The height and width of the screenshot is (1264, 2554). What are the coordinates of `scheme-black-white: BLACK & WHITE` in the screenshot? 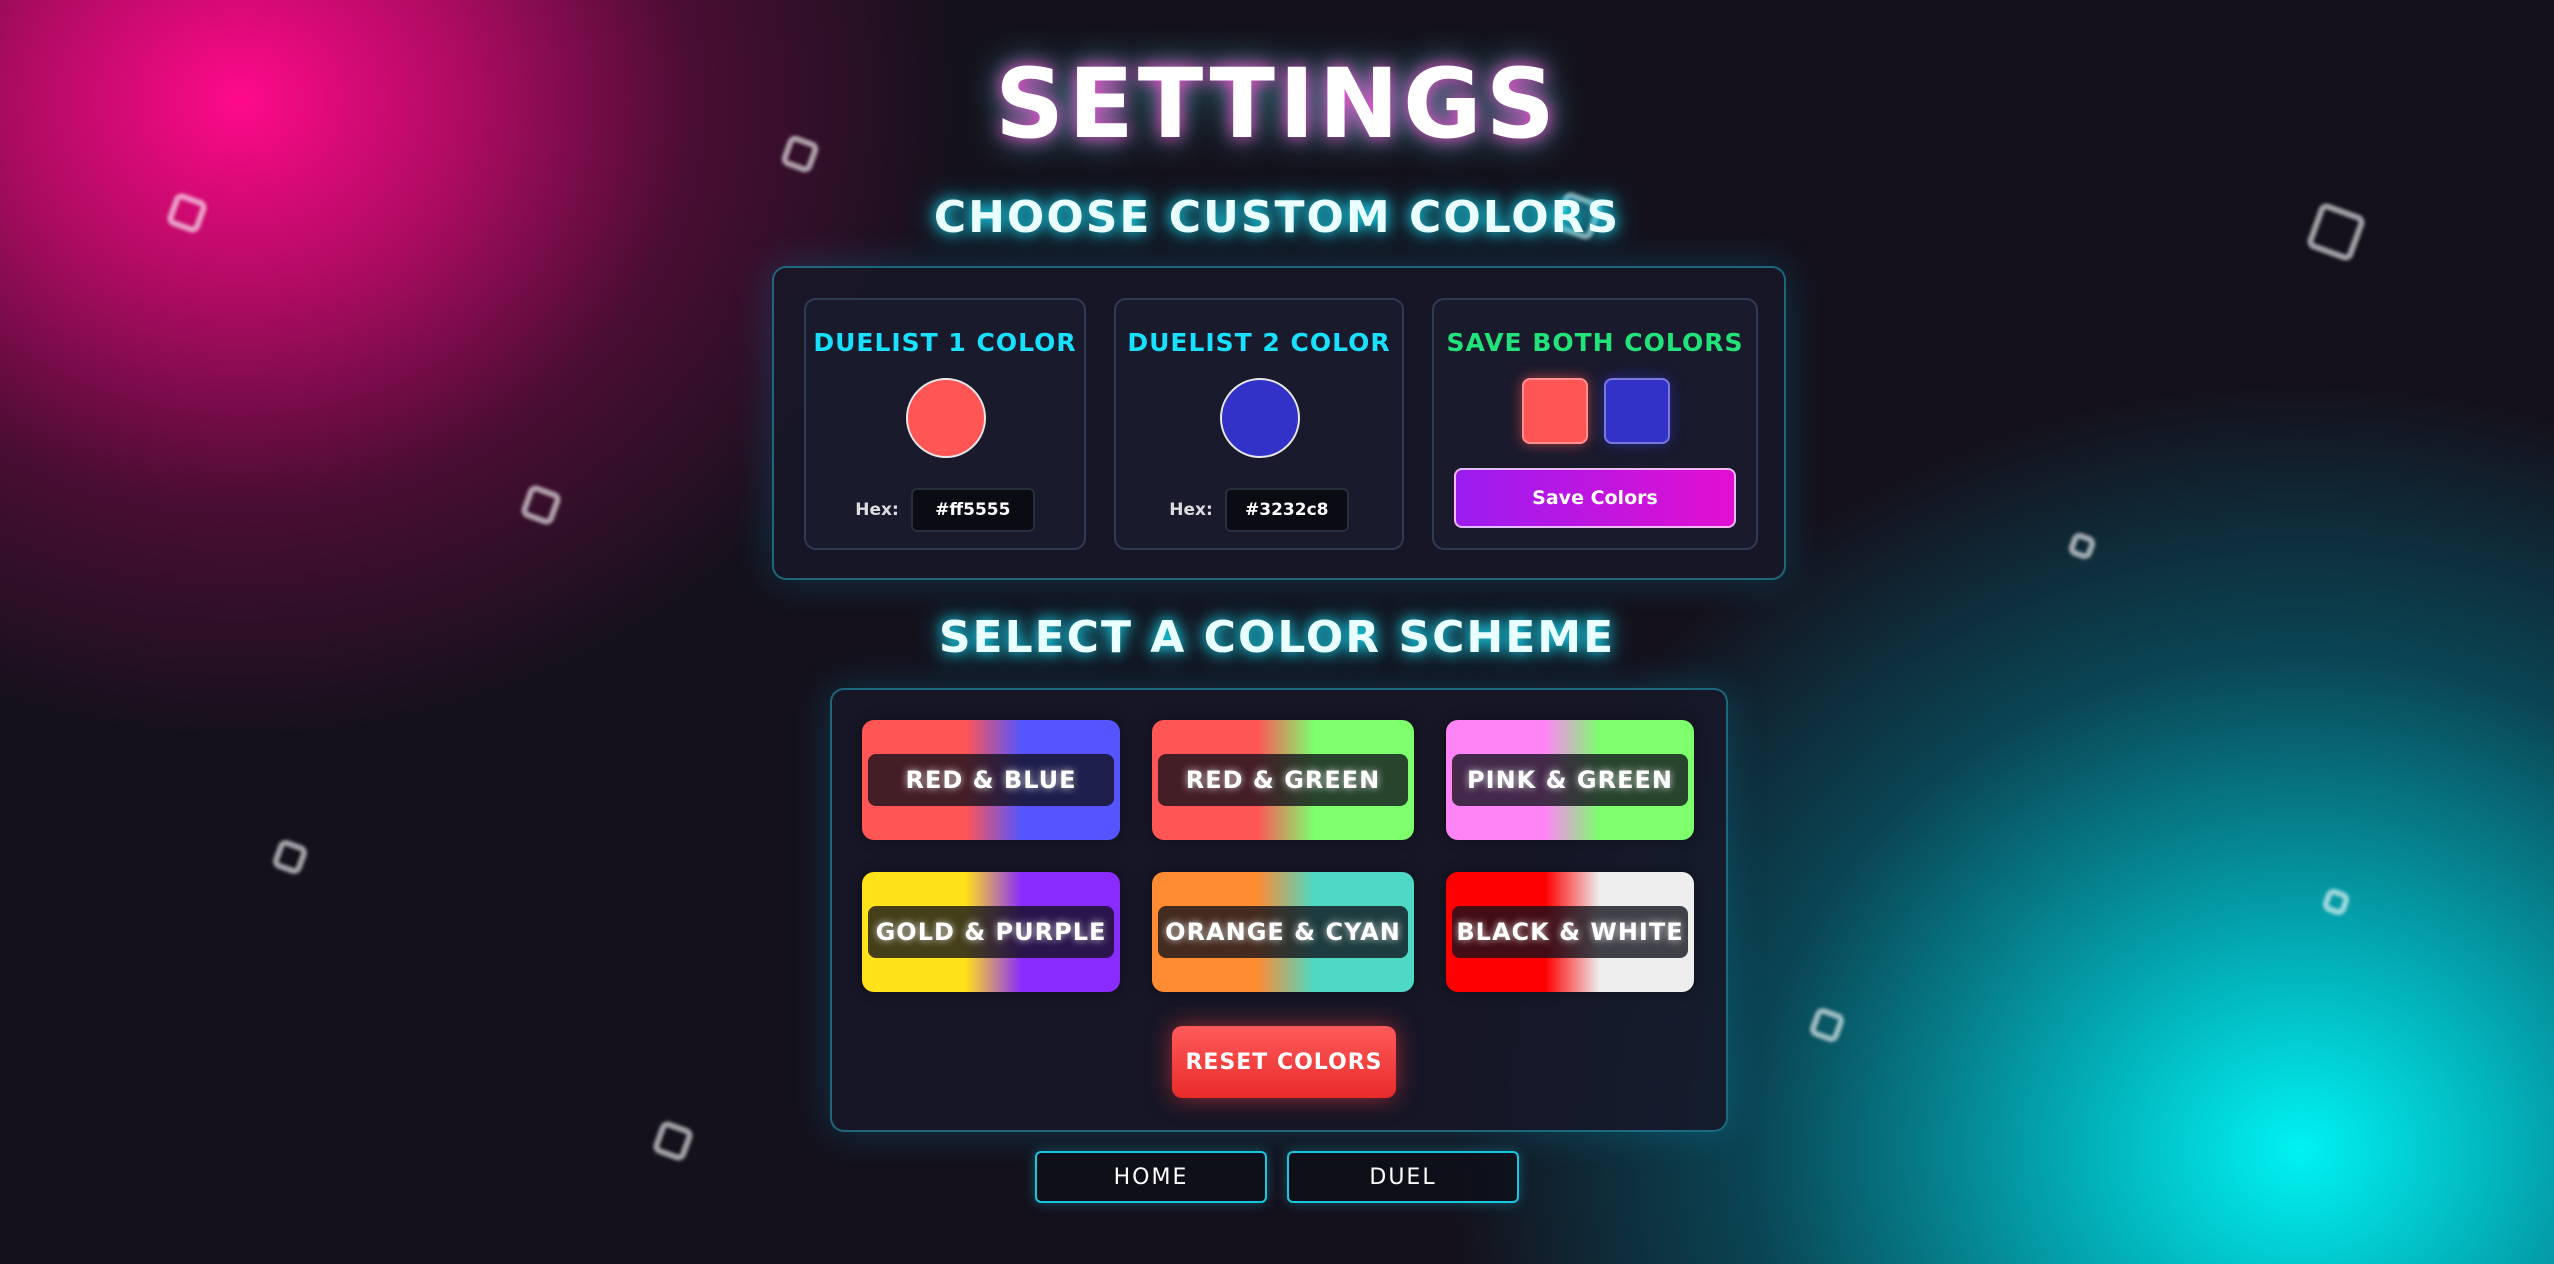 It's located at (1570, 932).